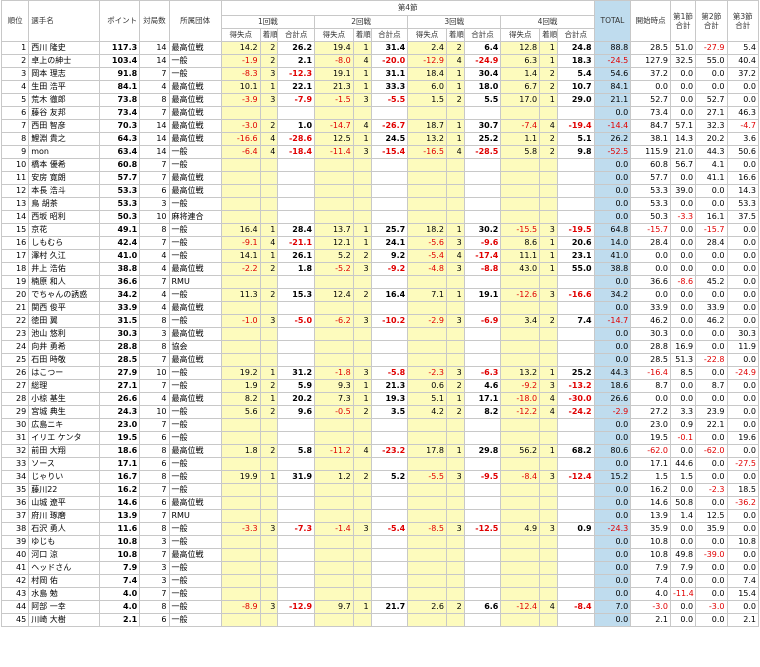  What do you see at coordinates (15, 204) in the screenshot?
I see `rank-cell: 13` at bounding box center [15, 204].